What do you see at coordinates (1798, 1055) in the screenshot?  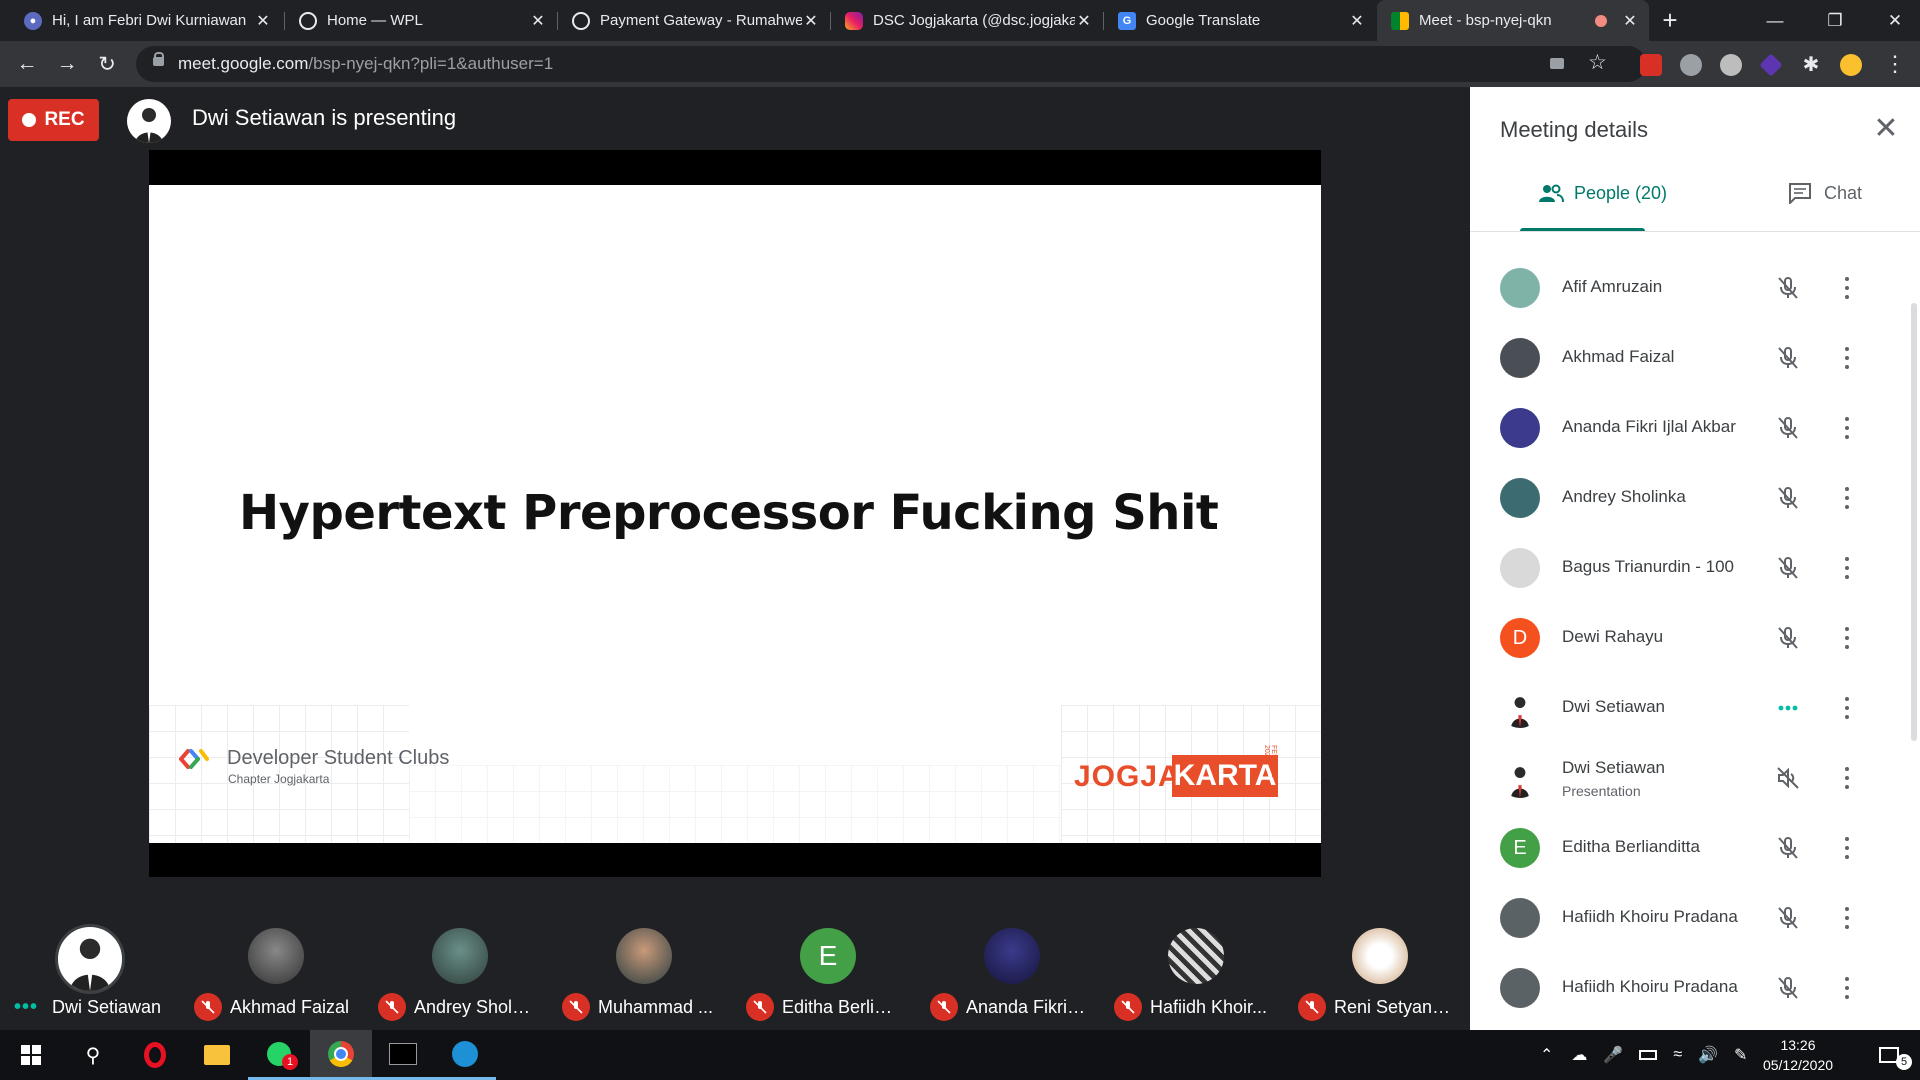 I see `clock: 13:26 05/12/2020` at bounding box center [1798, 1055].